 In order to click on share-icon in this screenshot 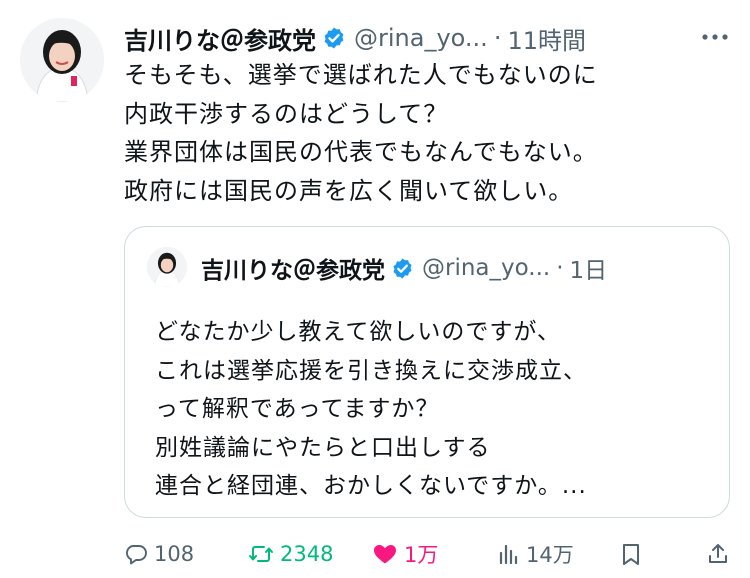, I will do `click(718, 554)`.